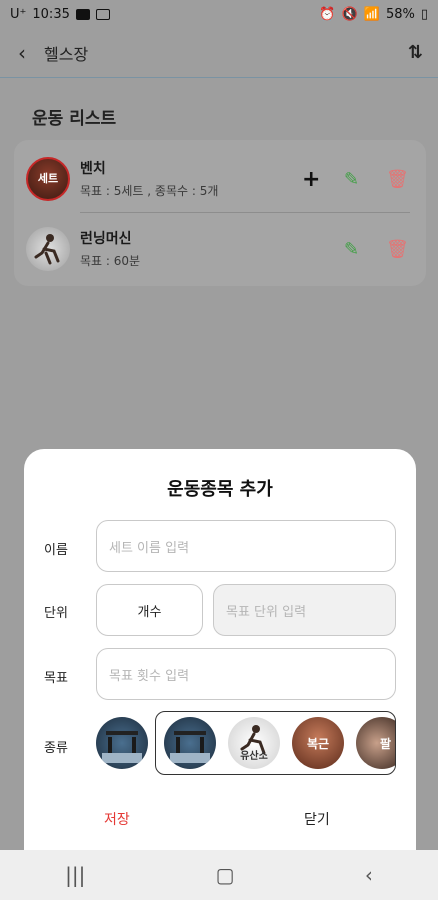 The width and height of the screenshot is (438, 900). I want to click on exercise-avatar, so click(48, 249).